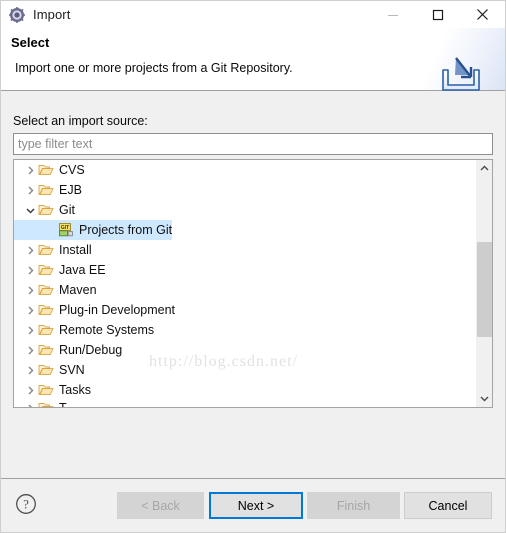 Image resolution: width=506 pixels, height=533 pixels. Describe the element at coordinates (78, 290) in the screenshot. I see `tree-item-label: Maven` at that location.